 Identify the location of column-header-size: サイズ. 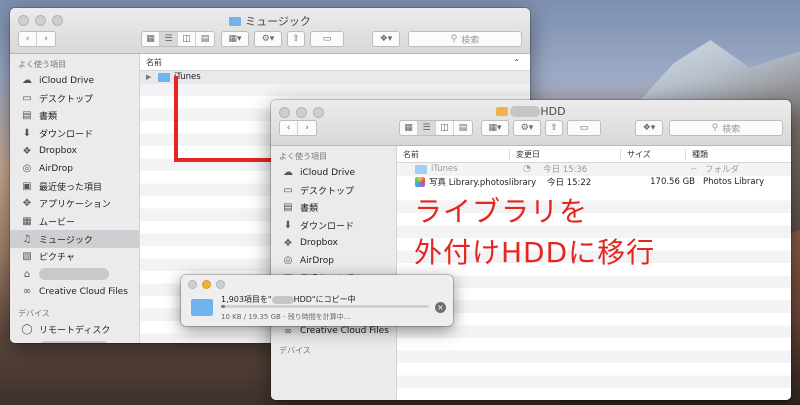
(652, 154).